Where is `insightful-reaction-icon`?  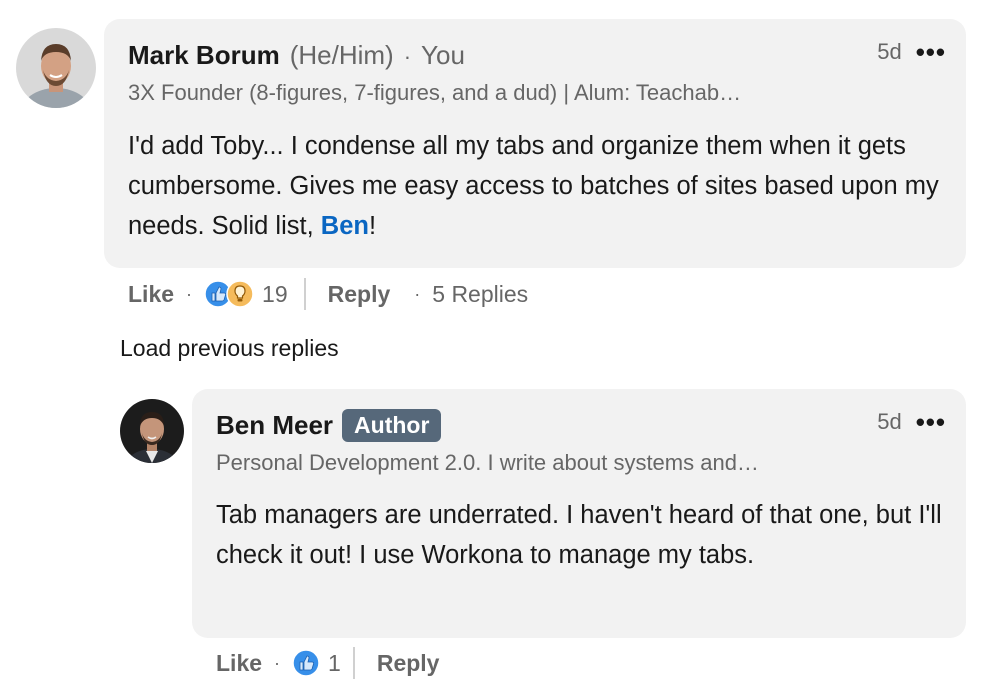
insightful-reaction-icon is located at coordinates (240, 294).